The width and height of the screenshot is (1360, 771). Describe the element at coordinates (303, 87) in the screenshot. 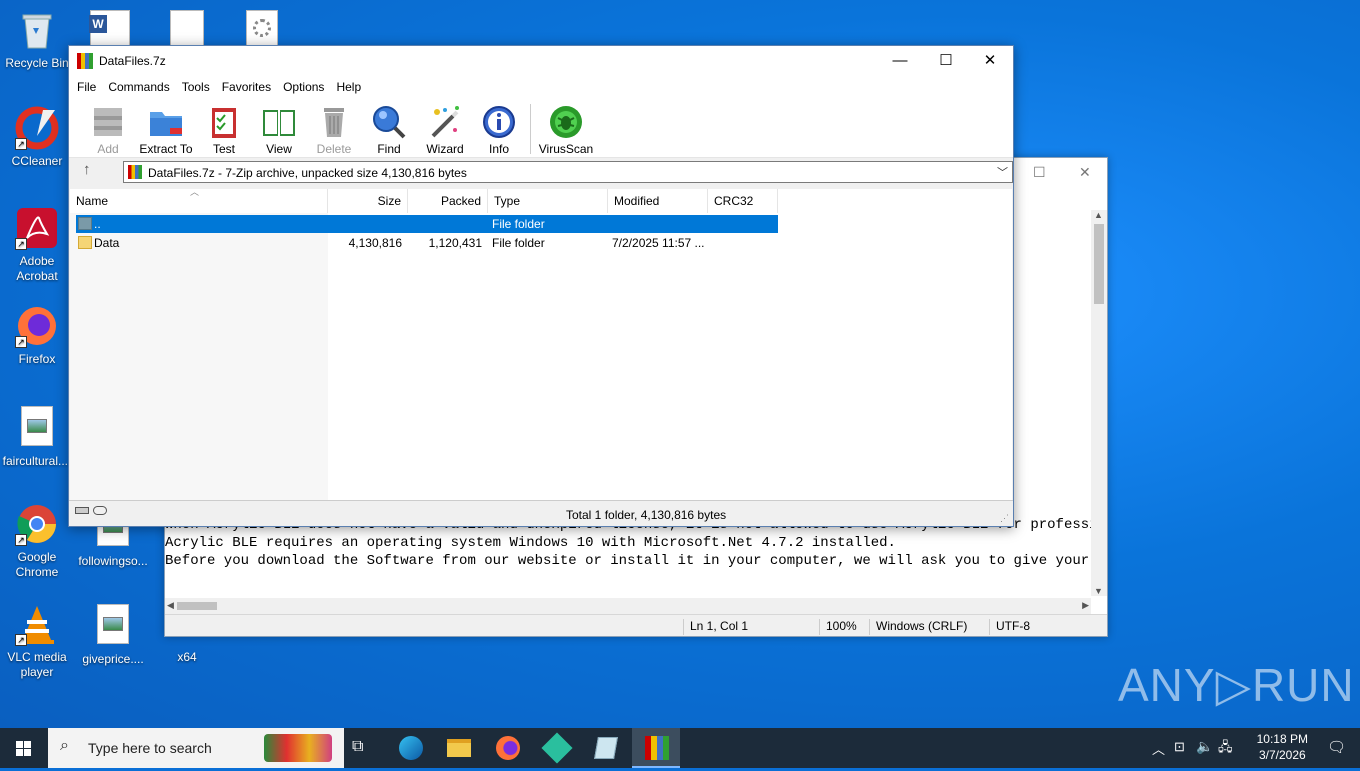

I see `menu-options: Options` at that location.